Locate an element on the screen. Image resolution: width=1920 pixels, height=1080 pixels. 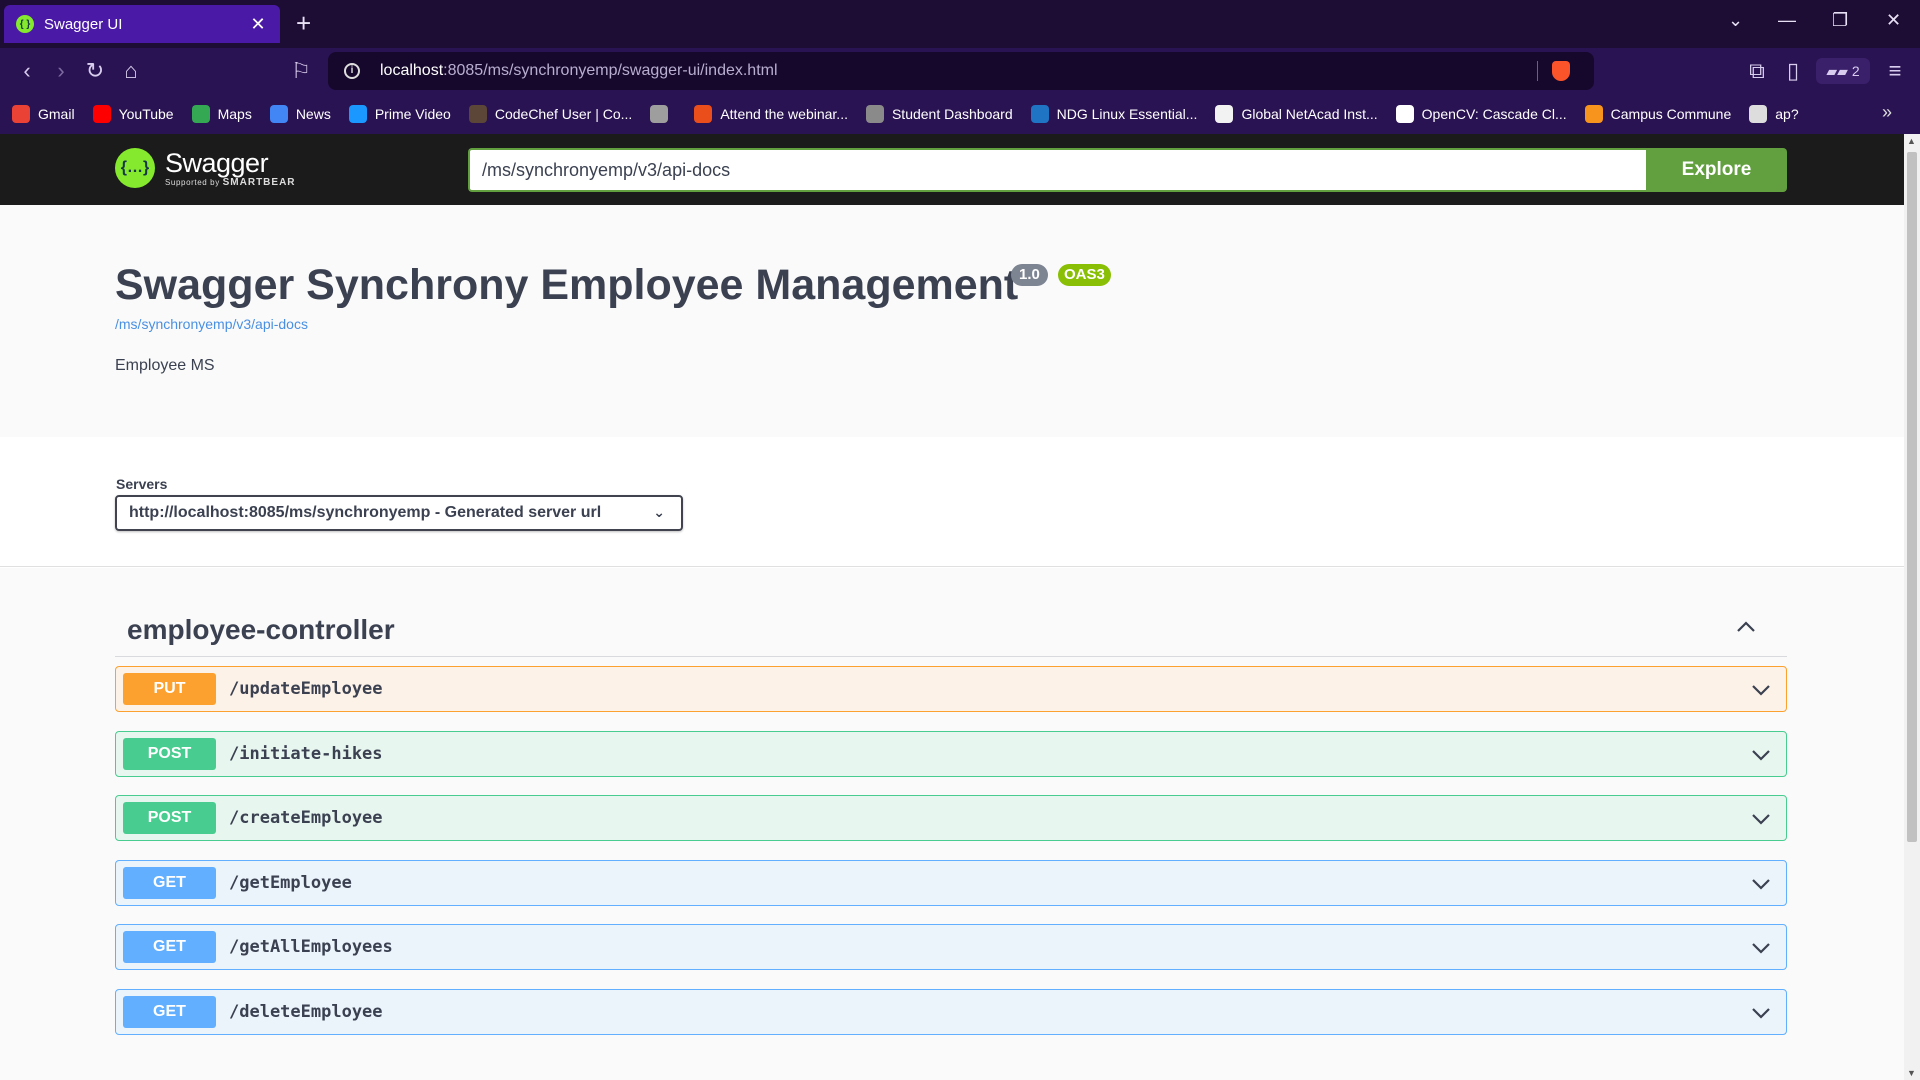
scroll-up-icon: ▲ is located at coordinates (1911, 141).